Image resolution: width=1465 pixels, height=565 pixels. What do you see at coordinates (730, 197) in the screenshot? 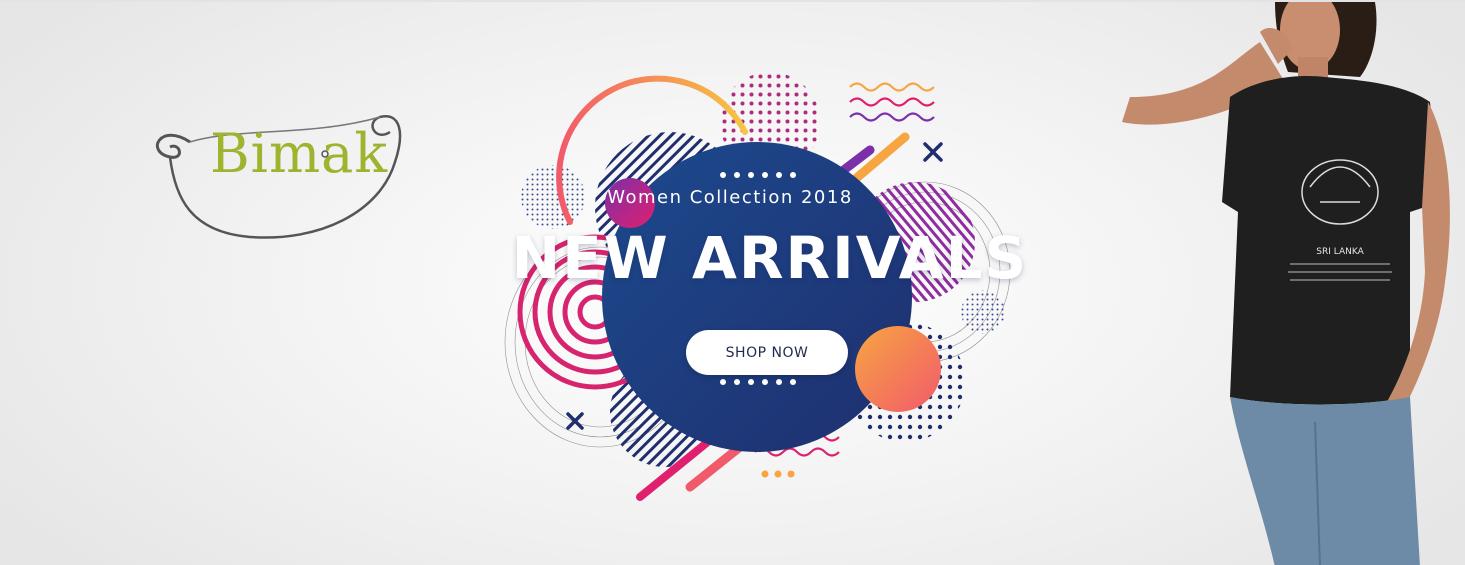
I see `collection-subtitle: Women Collection 2018` at bounding box center [730, 197].